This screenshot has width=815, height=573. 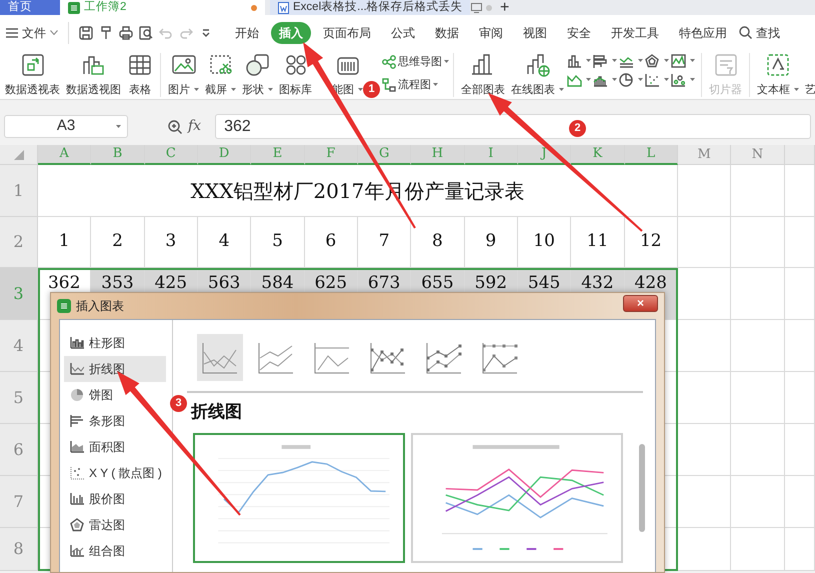 I want to click on preview-button, so click(x=146, y=33).